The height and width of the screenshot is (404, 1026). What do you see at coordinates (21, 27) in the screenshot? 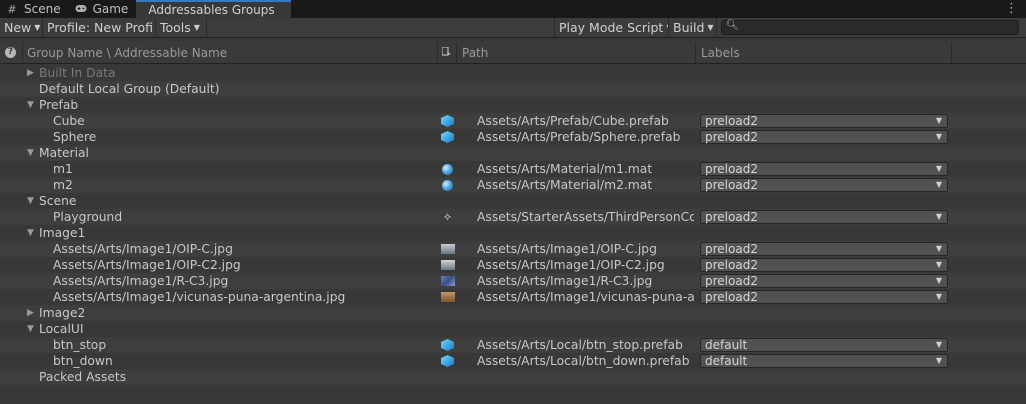
I see `new-dropdown: New ▼` at bounding box center [21, 27].